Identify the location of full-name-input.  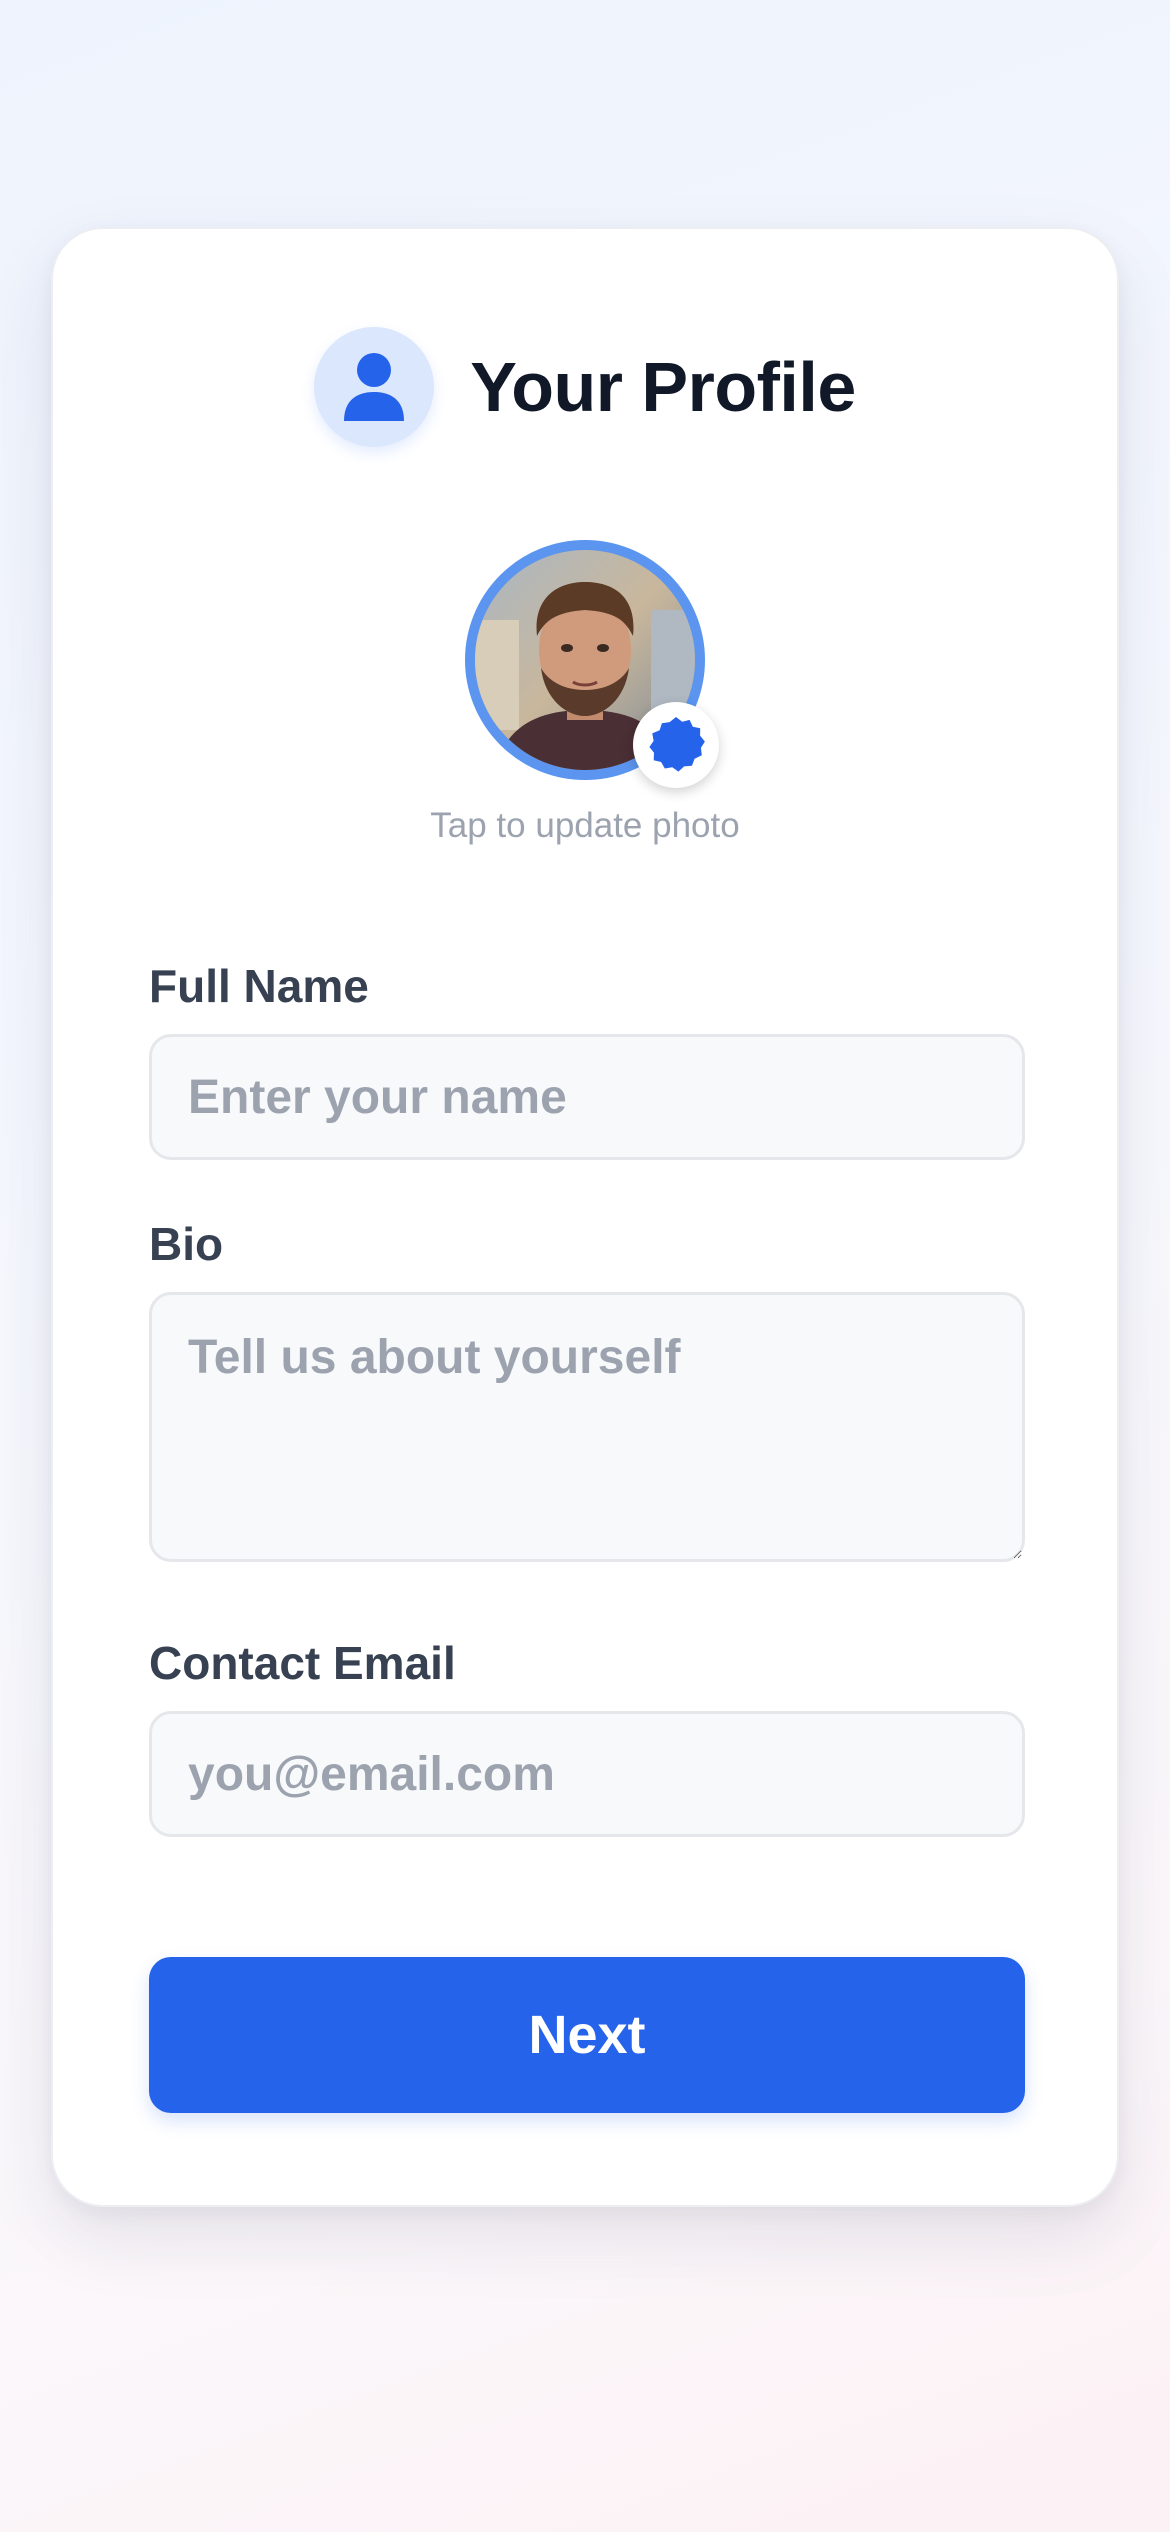
(587, 1097).